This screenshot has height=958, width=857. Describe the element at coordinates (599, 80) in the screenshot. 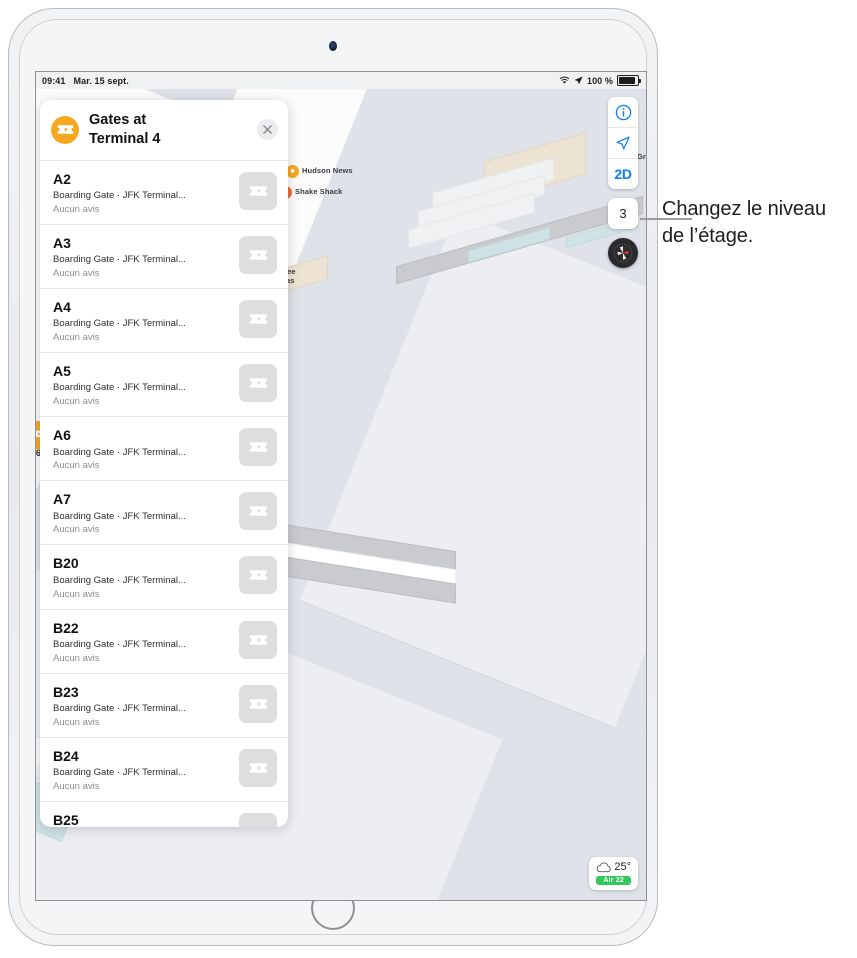

I see `battery-percent: 100 %` at that location.